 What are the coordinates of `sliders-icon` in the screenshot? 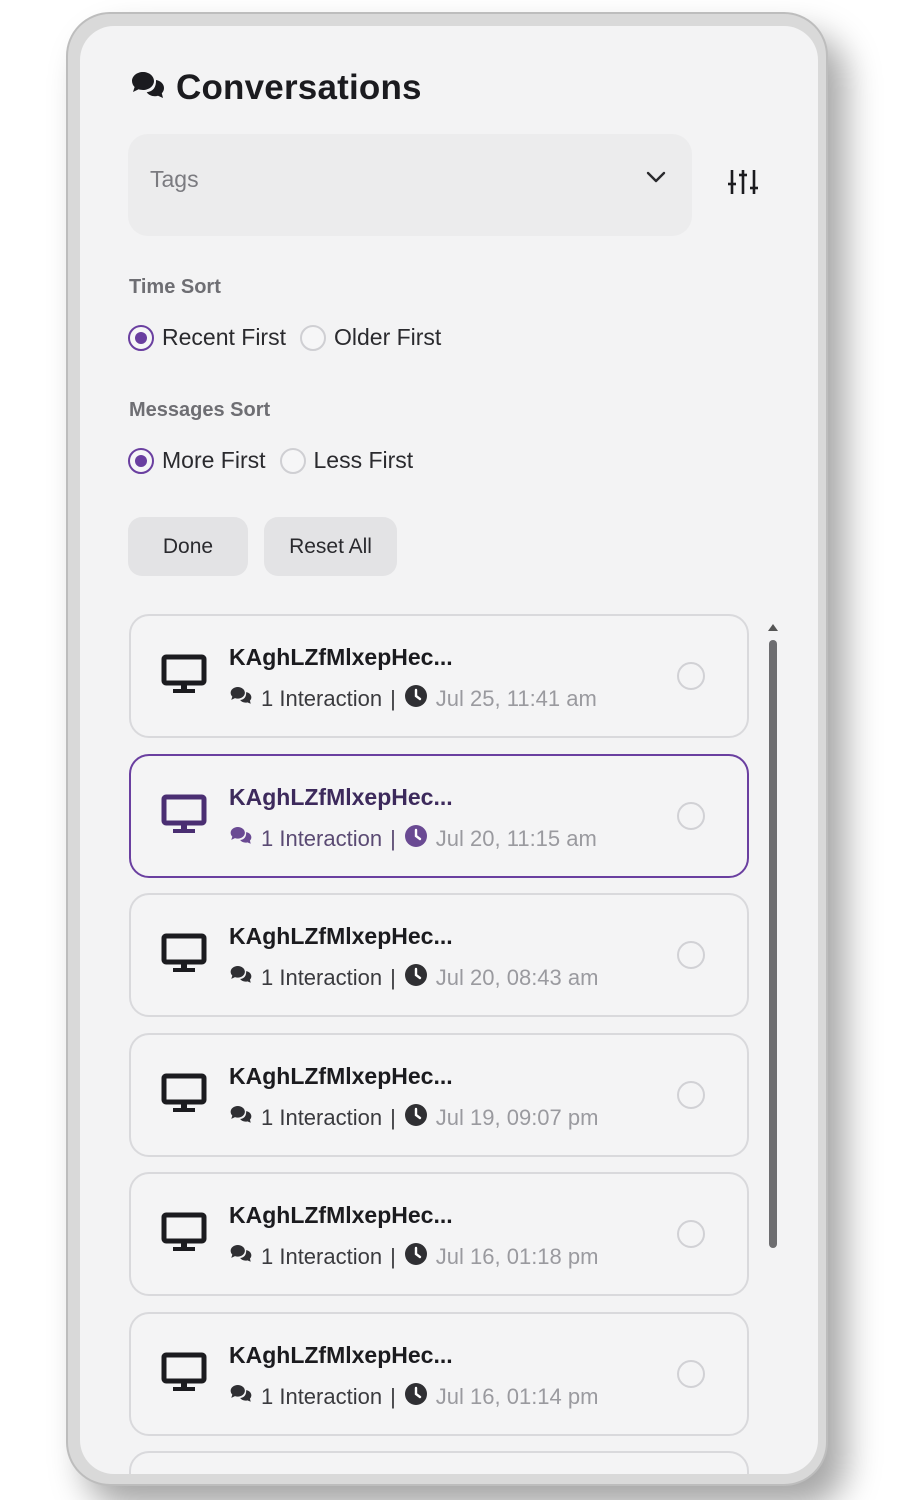 It's located at (743, 182).